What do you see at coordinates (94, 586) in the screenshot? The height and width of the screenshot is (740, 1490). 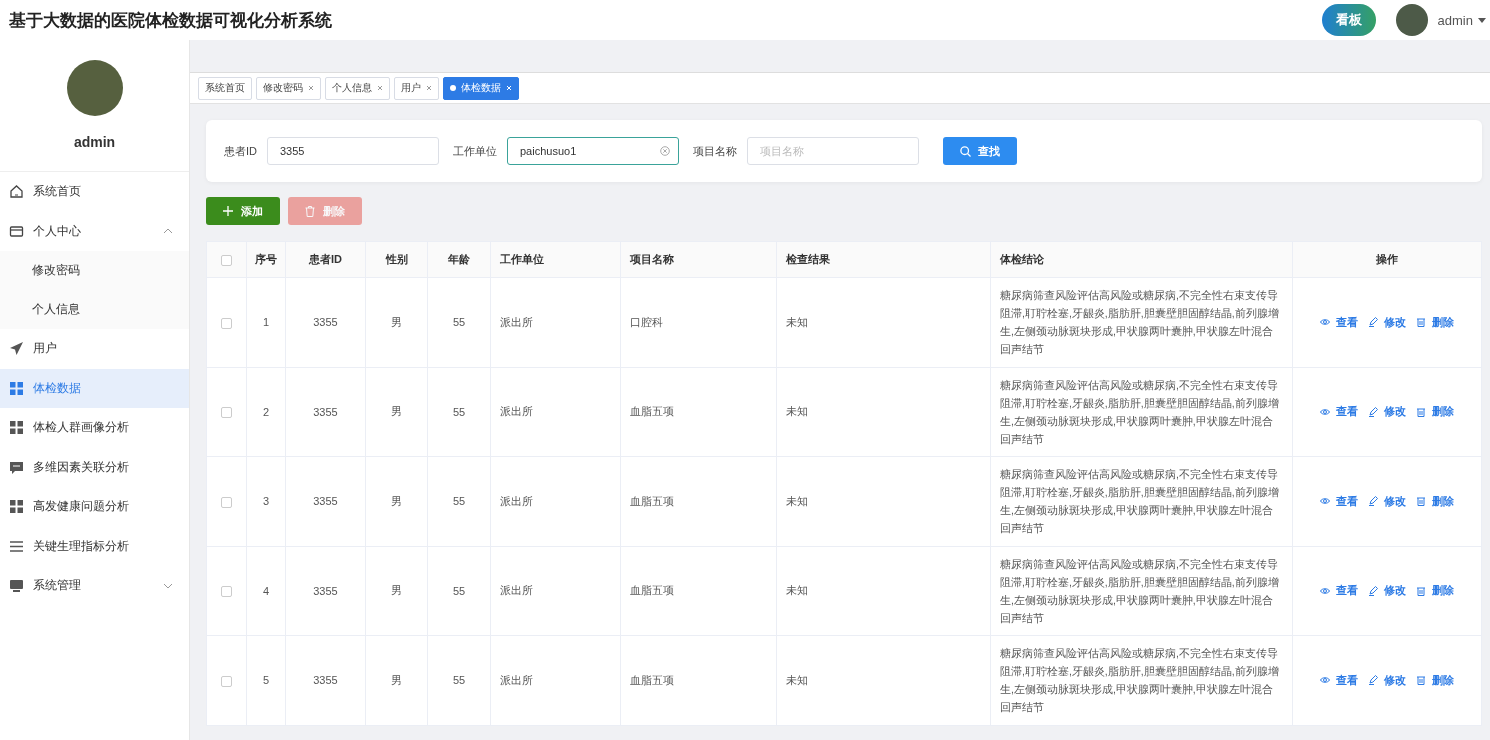 I see `sidebar-item: 系统管理` at bounding box center [94, 586].